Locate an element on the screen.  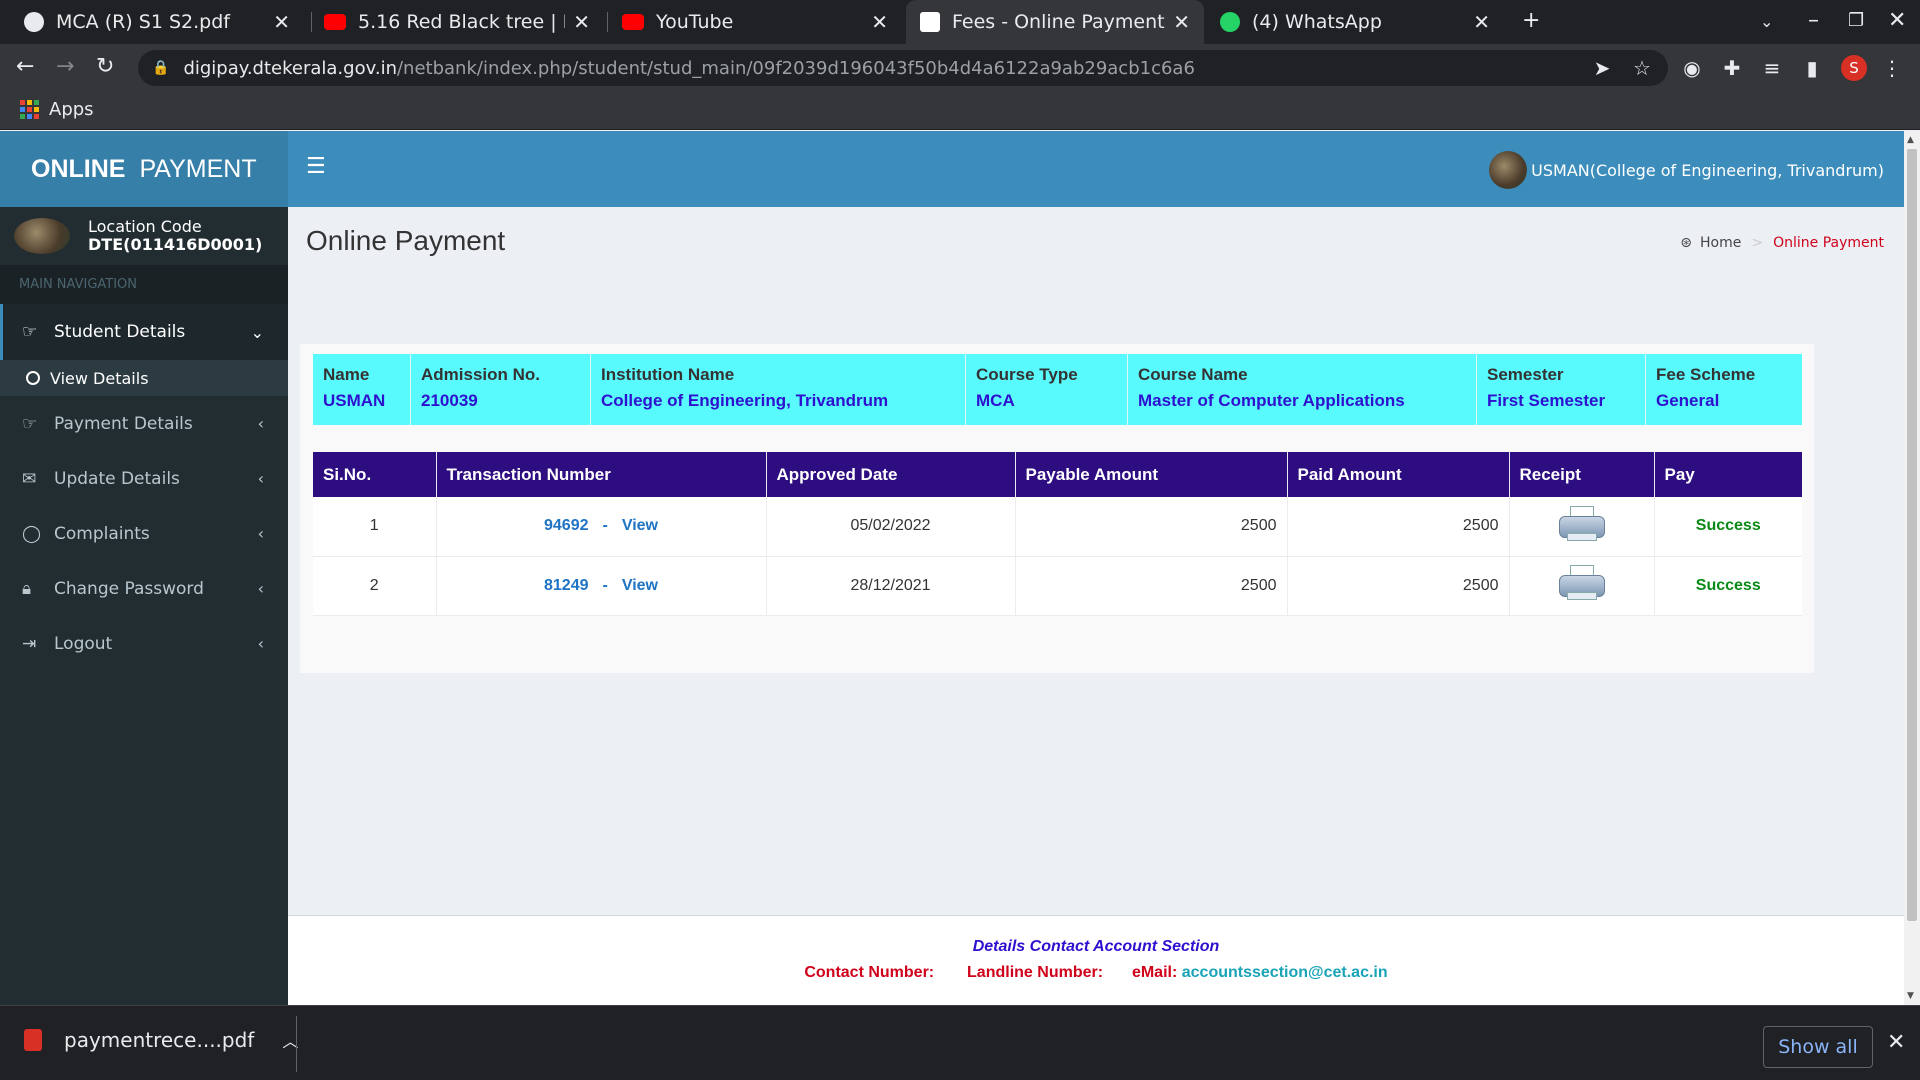
cell-payable: 2500 is located at coordinates (1151, 586).